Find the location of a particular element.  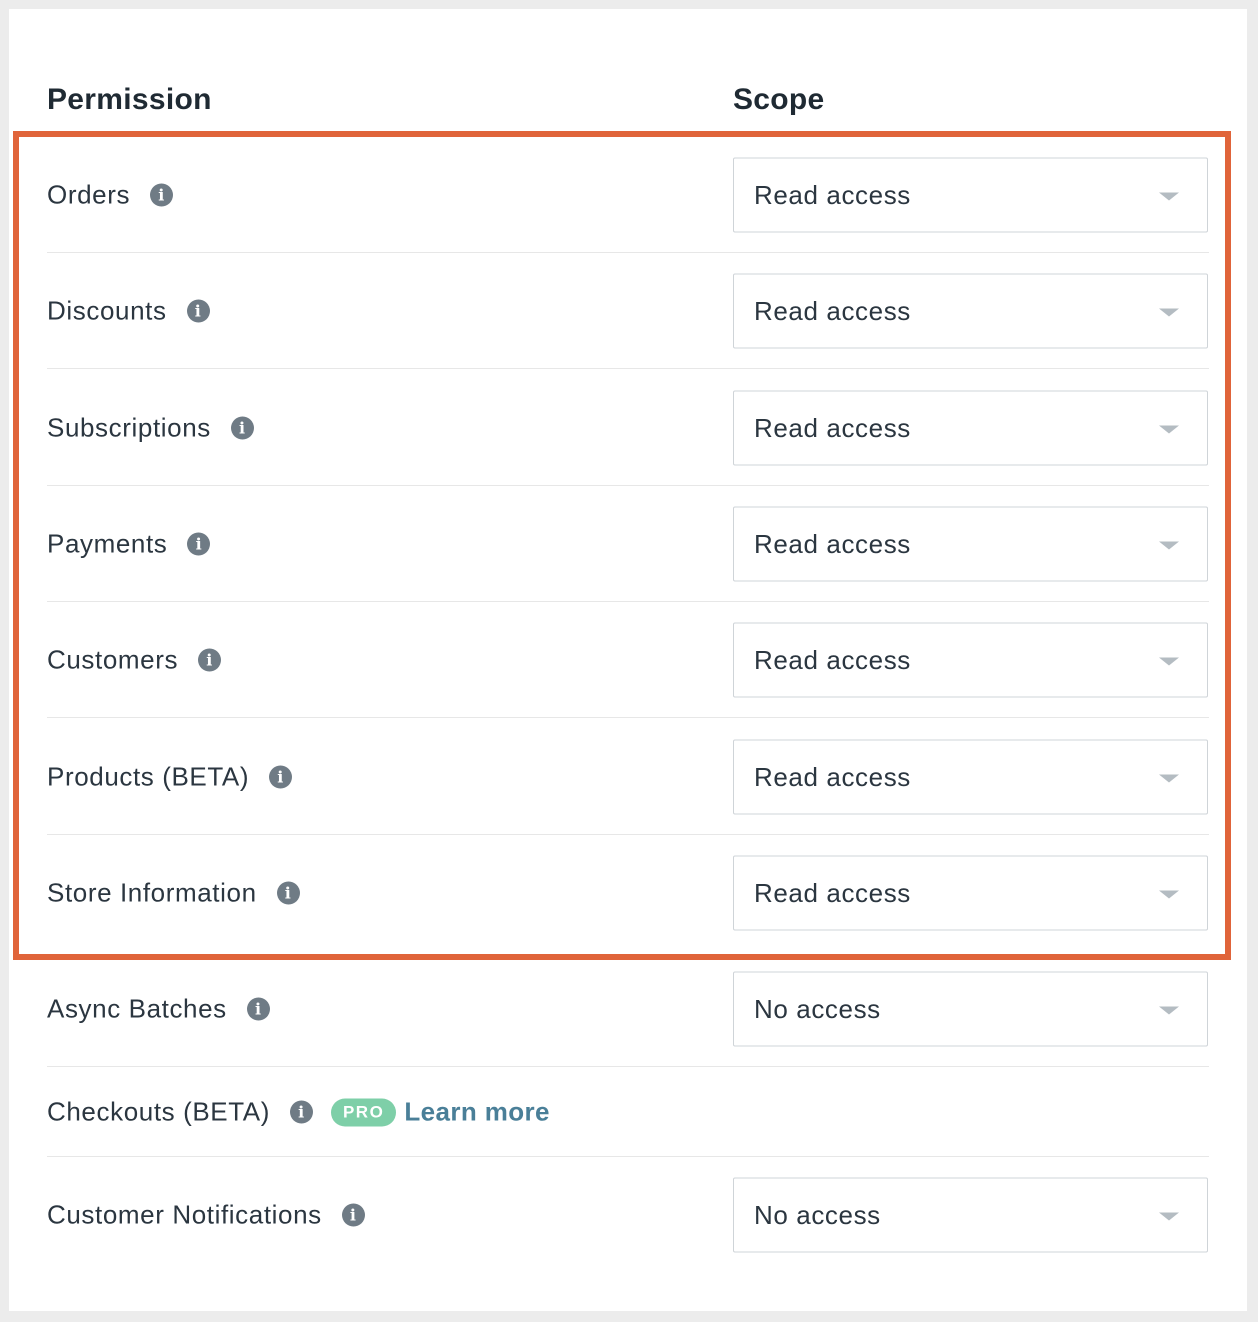

permission-row-subscriptions: Subscriptions i Read access is located at coordinates (628, 428).